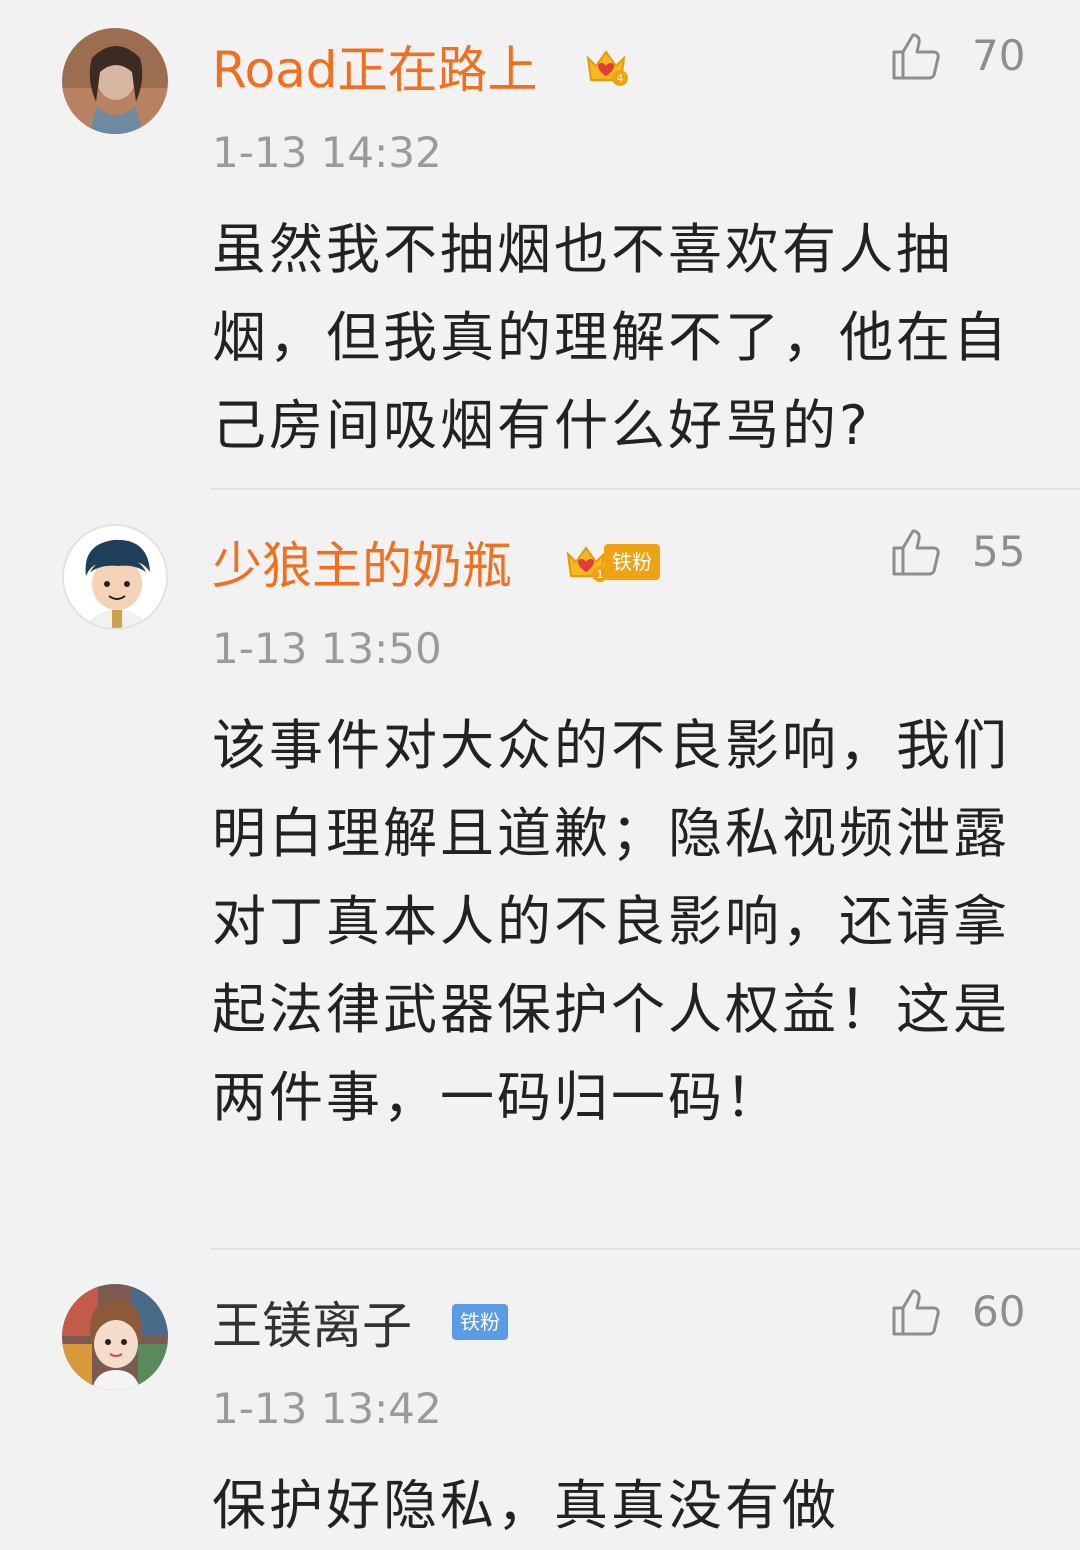 This screenshot has width=1080, height=1550. I want to click on comment-time: 1-13 14:32, so click(327, 152).